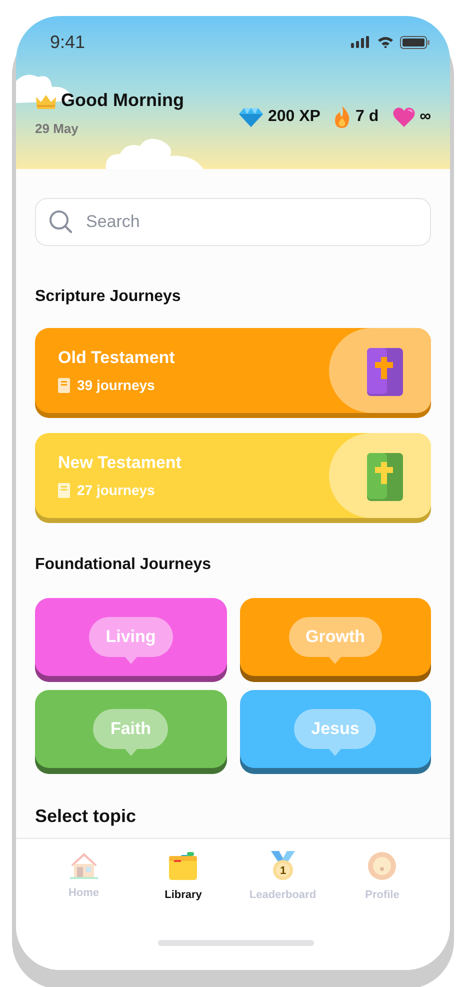 This screenshot has height=987, width=466. What do you see at coordinates (68, 42) in the screenshot?
I see `status-time: 9:41` at bounding box center [68, 42].